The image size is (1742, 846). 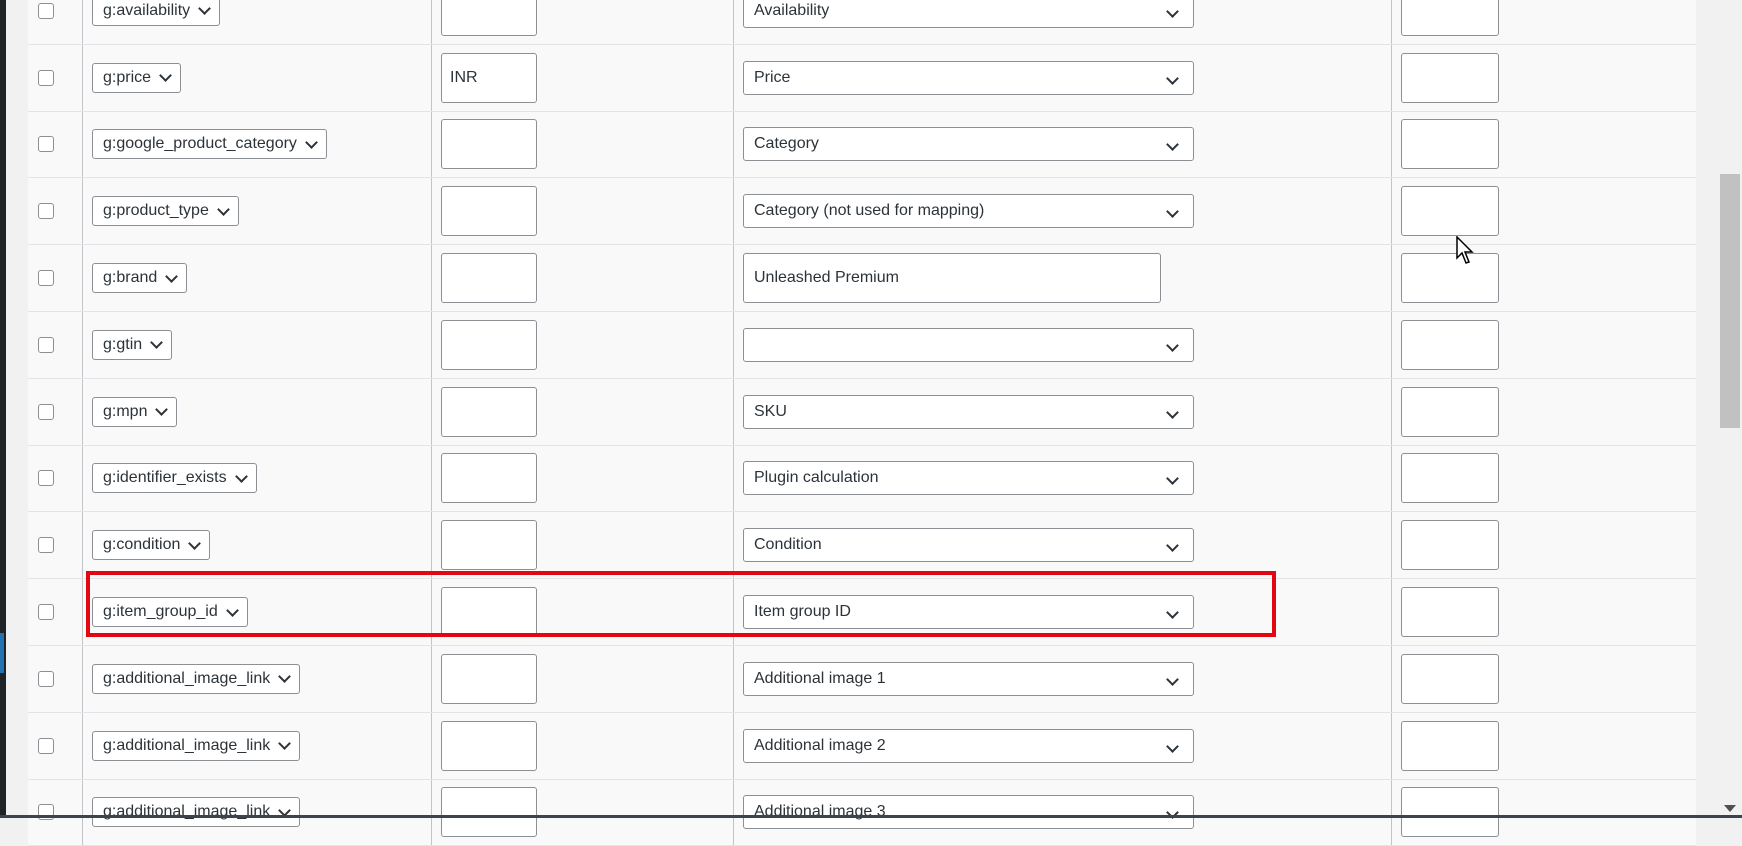 What do you see at coordinates (968, 612) in the screenshot?
I see `source-value-select: Item group ID` at bounding box center [968, 612].